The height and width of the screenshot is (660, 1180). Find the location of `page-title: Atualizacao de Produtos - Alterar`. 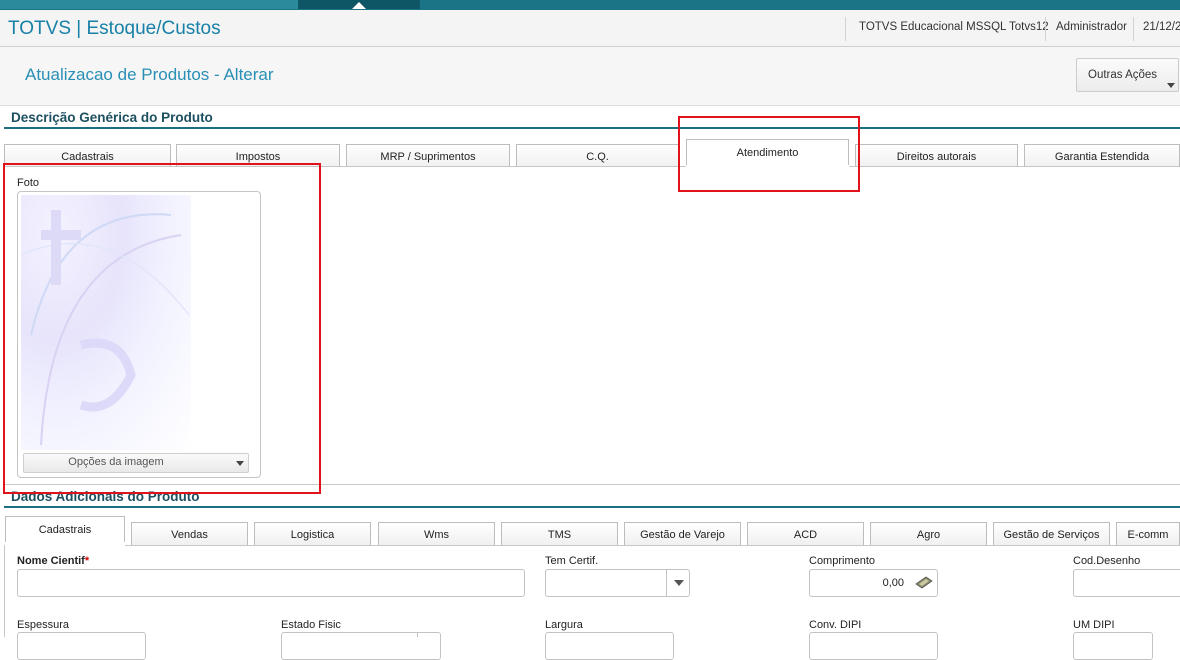

page-title: Atualizacao de Produtos - Alterar is located at coordinates (149, 74).